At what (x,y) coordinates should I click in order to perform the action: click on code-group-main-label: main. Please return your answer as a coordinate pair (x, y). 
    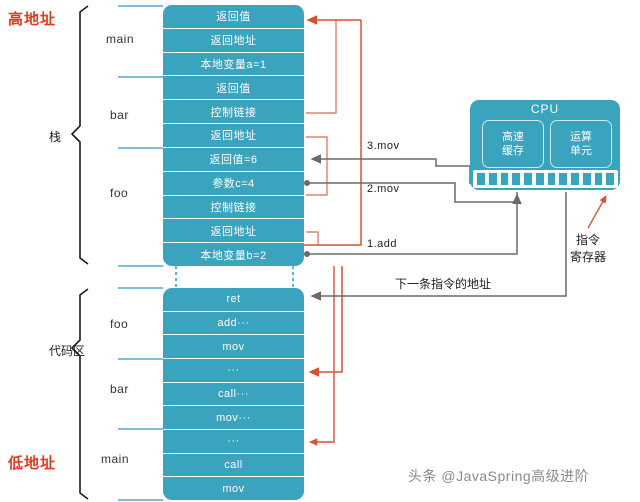
    Looking at the image, I should click on (115, 459).